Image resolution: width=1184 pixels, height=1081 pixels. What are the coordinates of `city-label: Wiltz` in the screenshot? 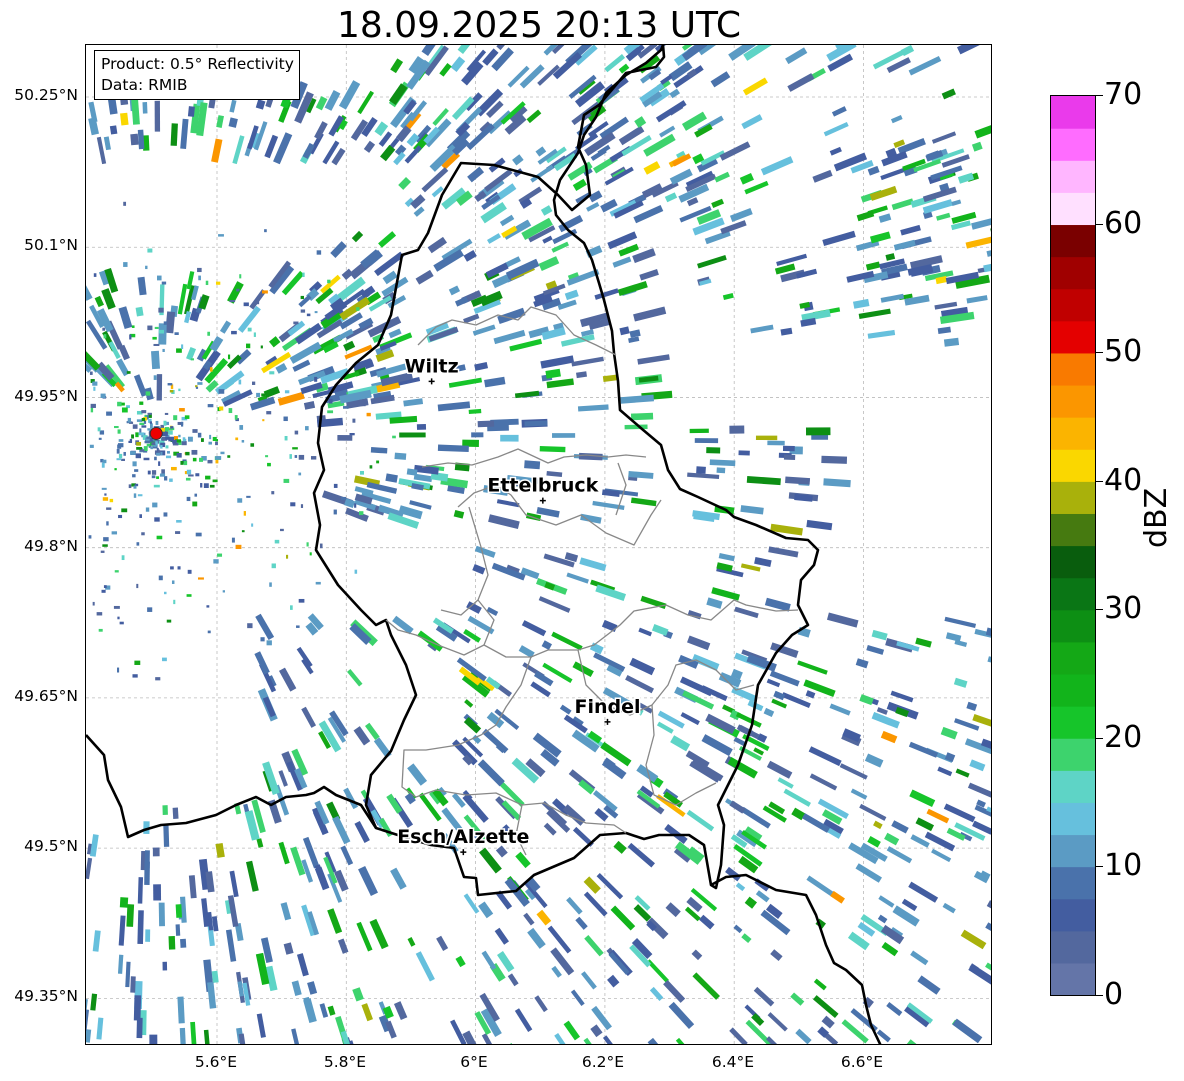 It's located at (431, 366).